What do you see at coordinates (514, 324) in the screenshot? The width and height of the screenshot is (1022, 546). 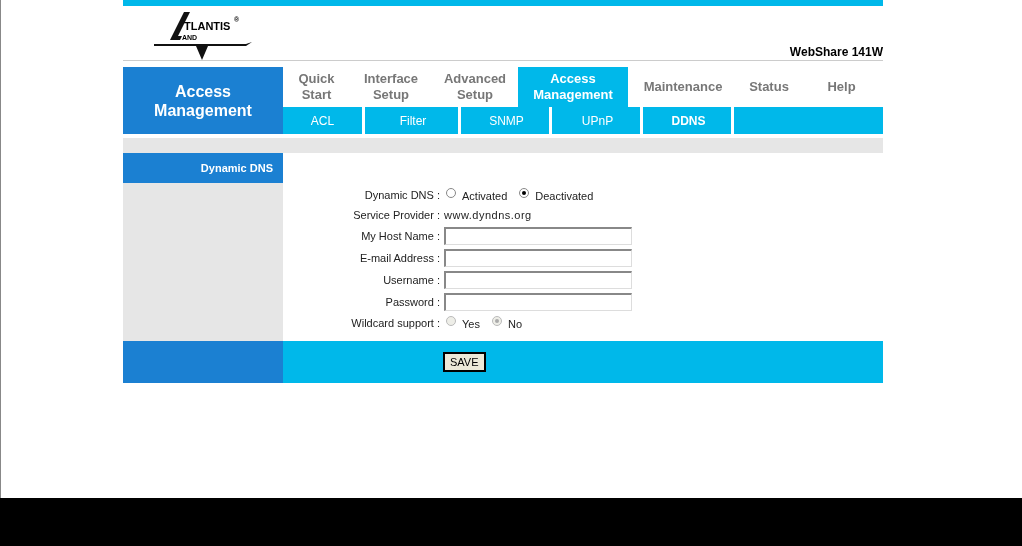 I see `radio-label: No` at bounding box center [514, 324].